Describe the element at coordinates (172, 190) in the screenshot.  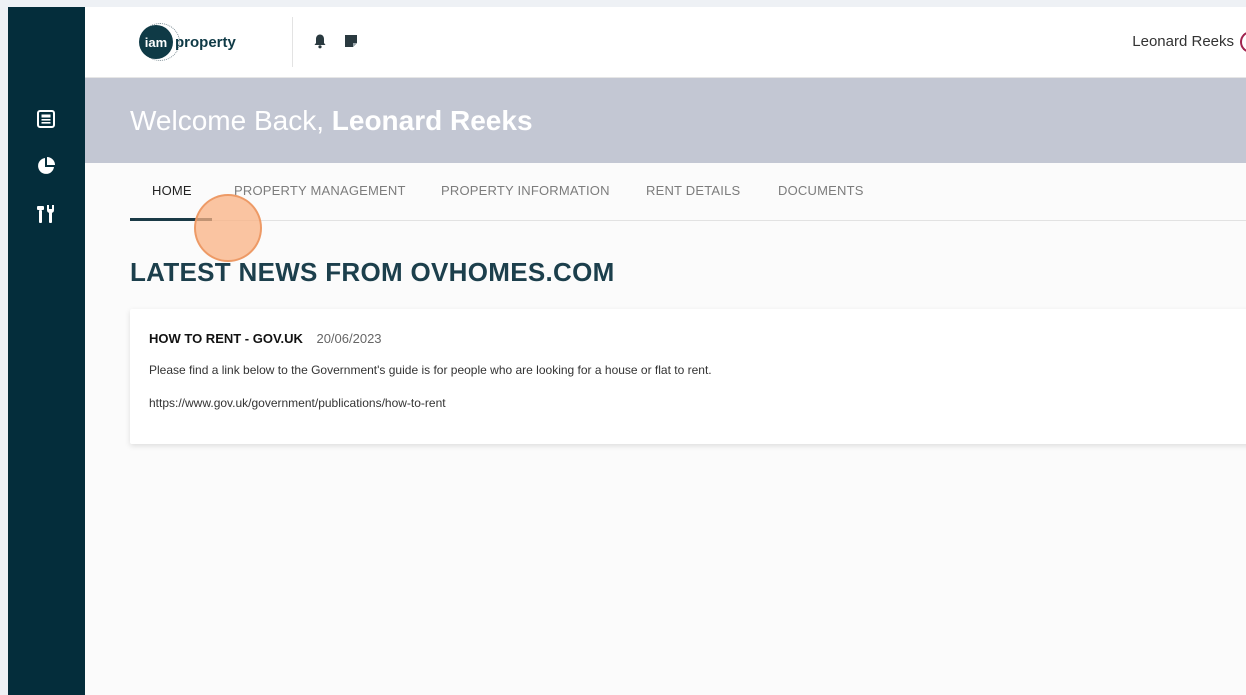
I see `tab-home: HOME` at that location.